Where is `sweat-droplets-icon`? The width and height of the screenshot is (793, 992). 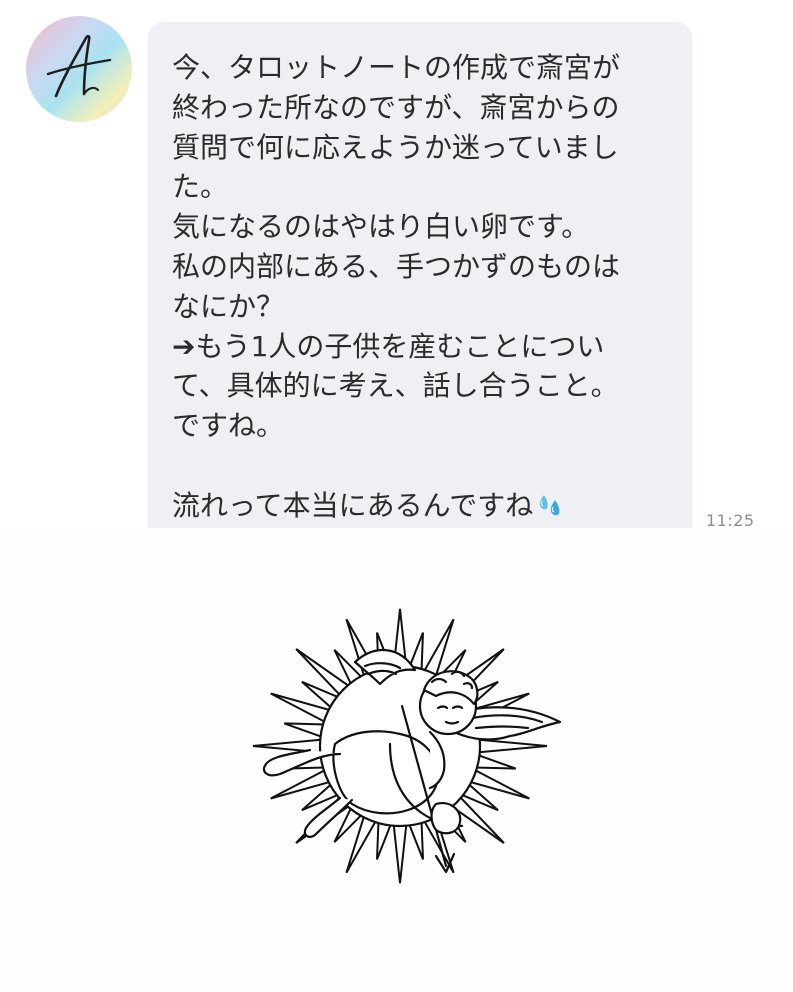
sweat-droplets-icon is located at coordinates (550, 508).